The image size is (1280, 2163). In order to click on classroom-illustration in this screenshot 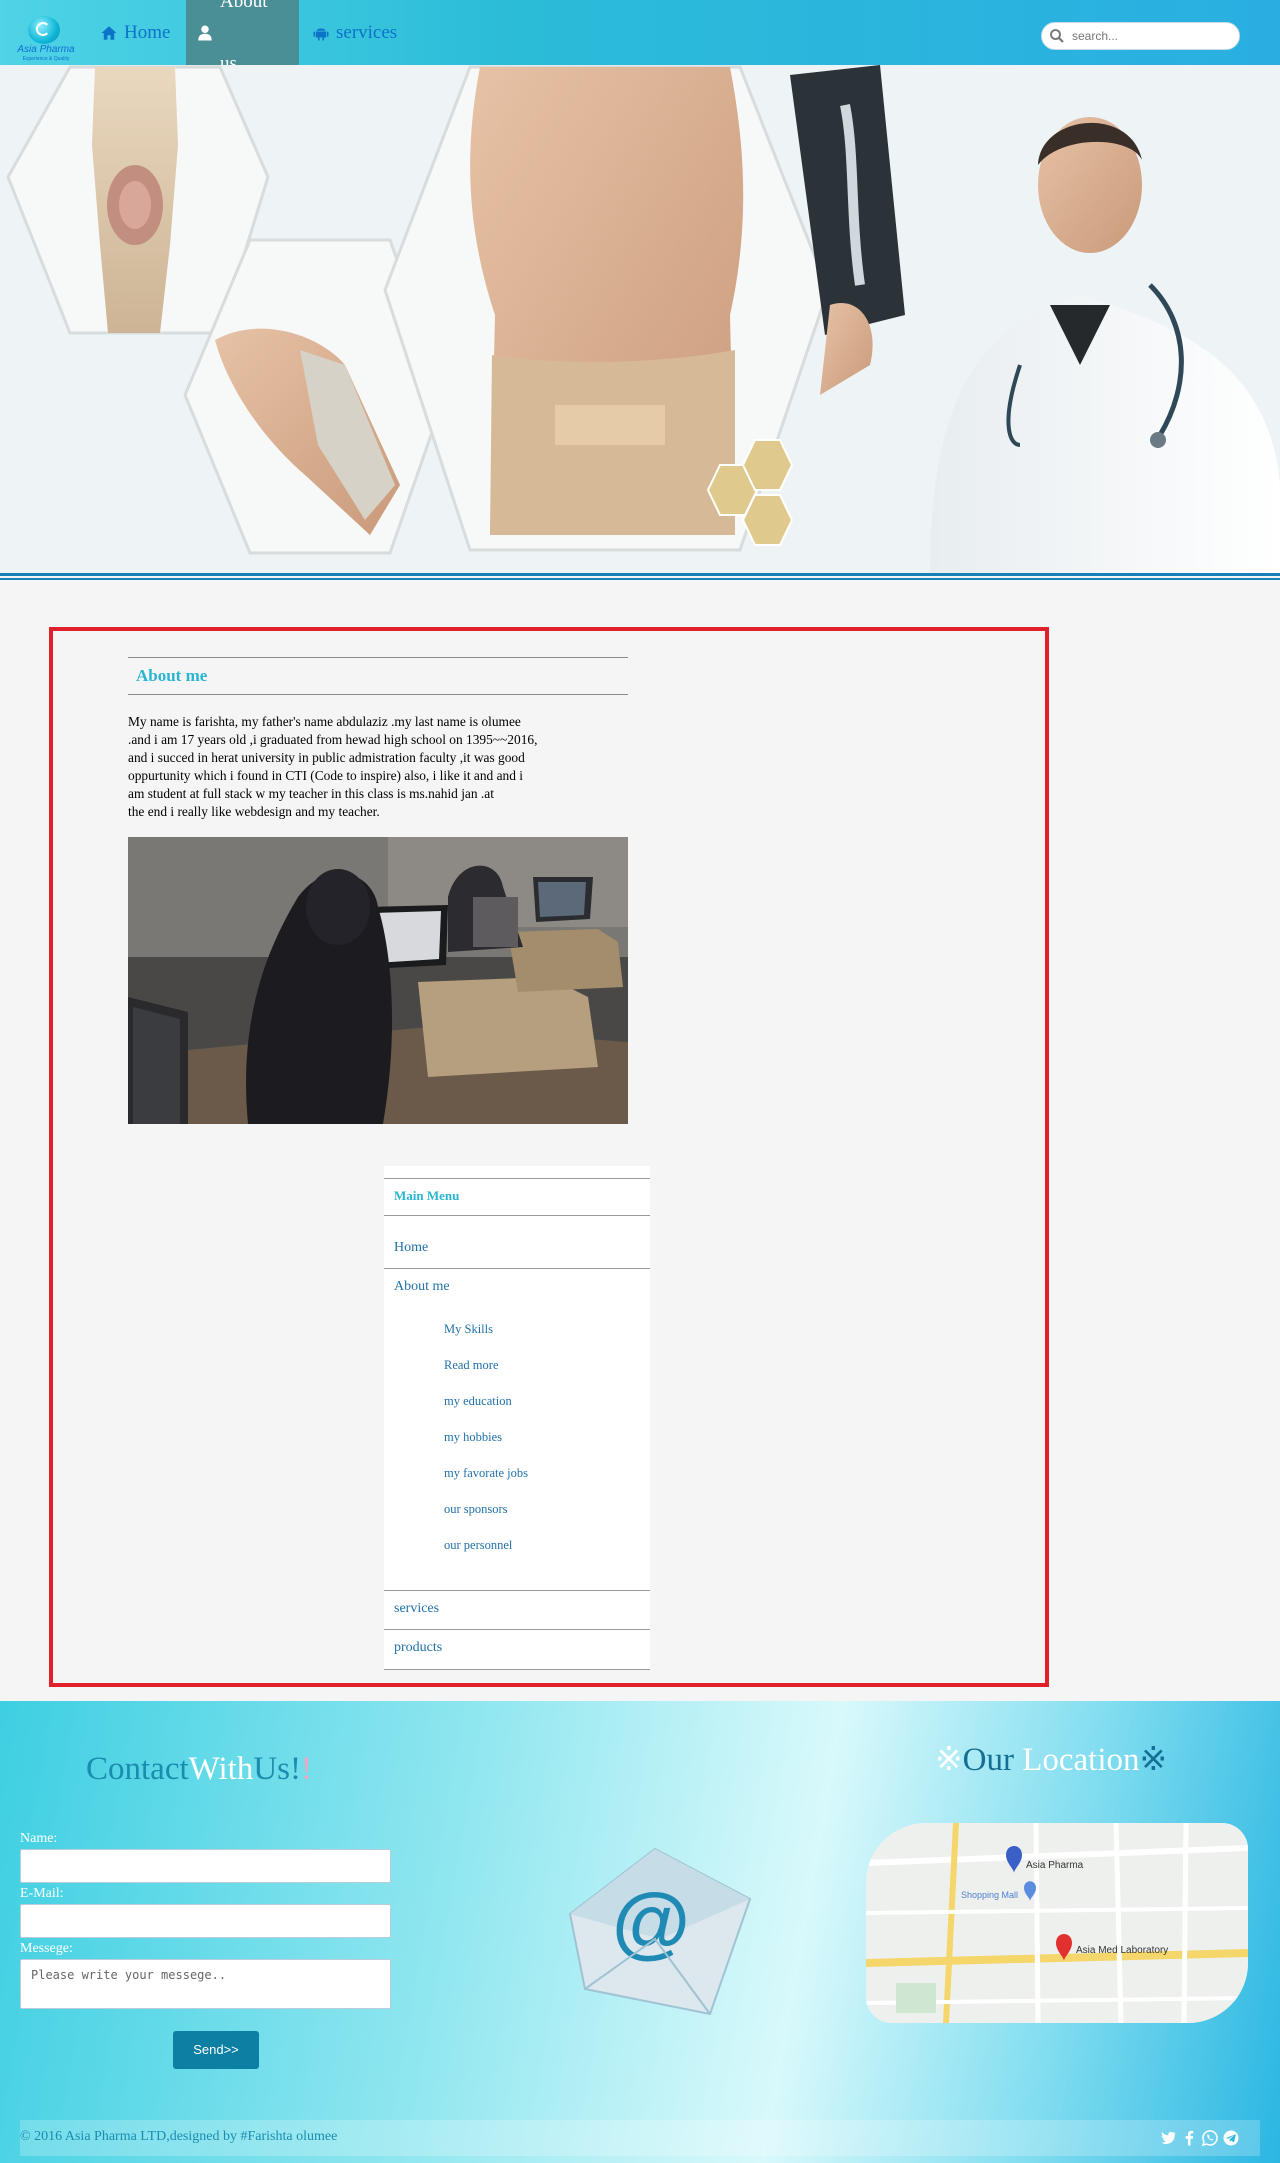, I will do `click(378, 980)`.